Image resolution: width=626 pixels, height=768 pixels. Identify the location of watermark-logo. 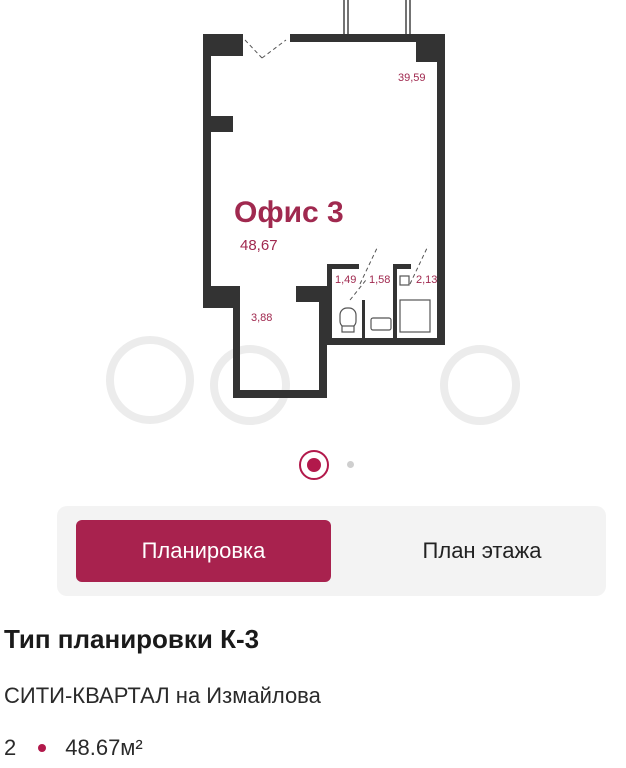
(313, 380).